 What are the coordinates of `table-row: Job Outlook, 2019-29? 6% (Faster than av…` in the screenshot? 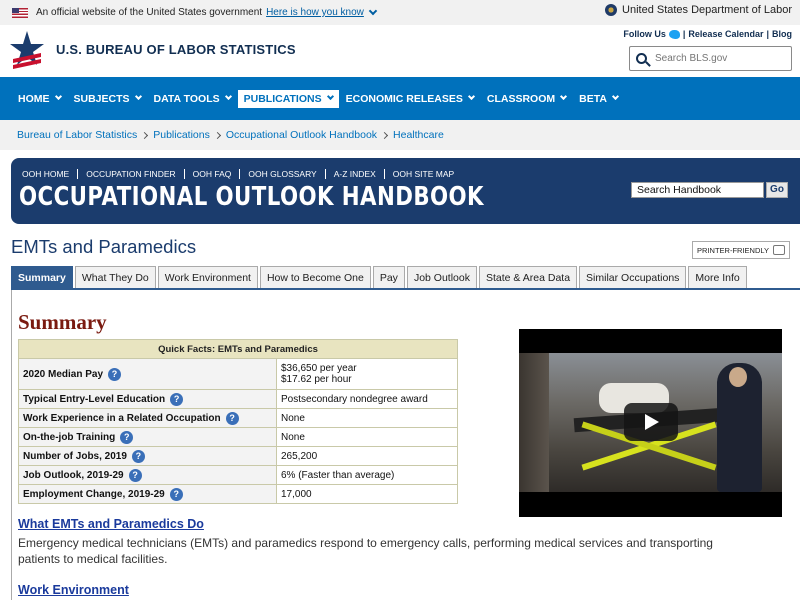 It's located at (238, 475).